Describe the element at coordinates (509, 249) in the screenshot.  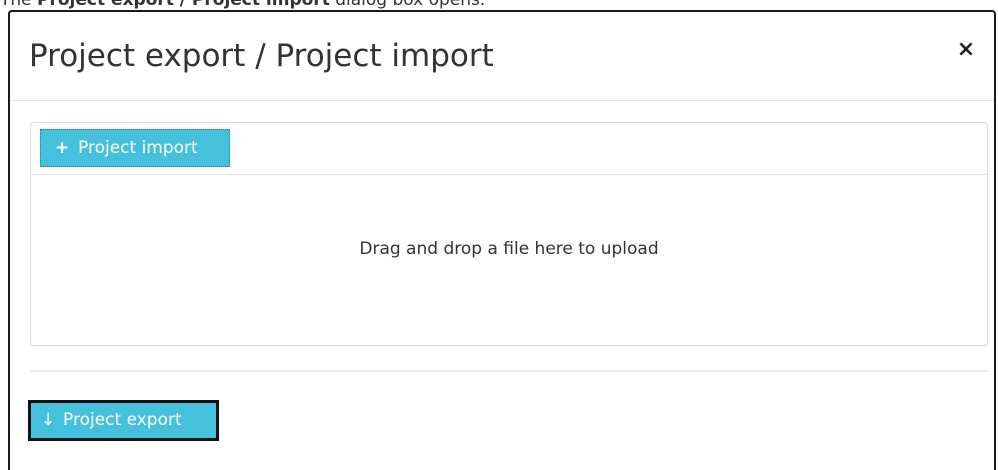
I see `drop-zone-text: Drag and drop a file here to upload` at that location.